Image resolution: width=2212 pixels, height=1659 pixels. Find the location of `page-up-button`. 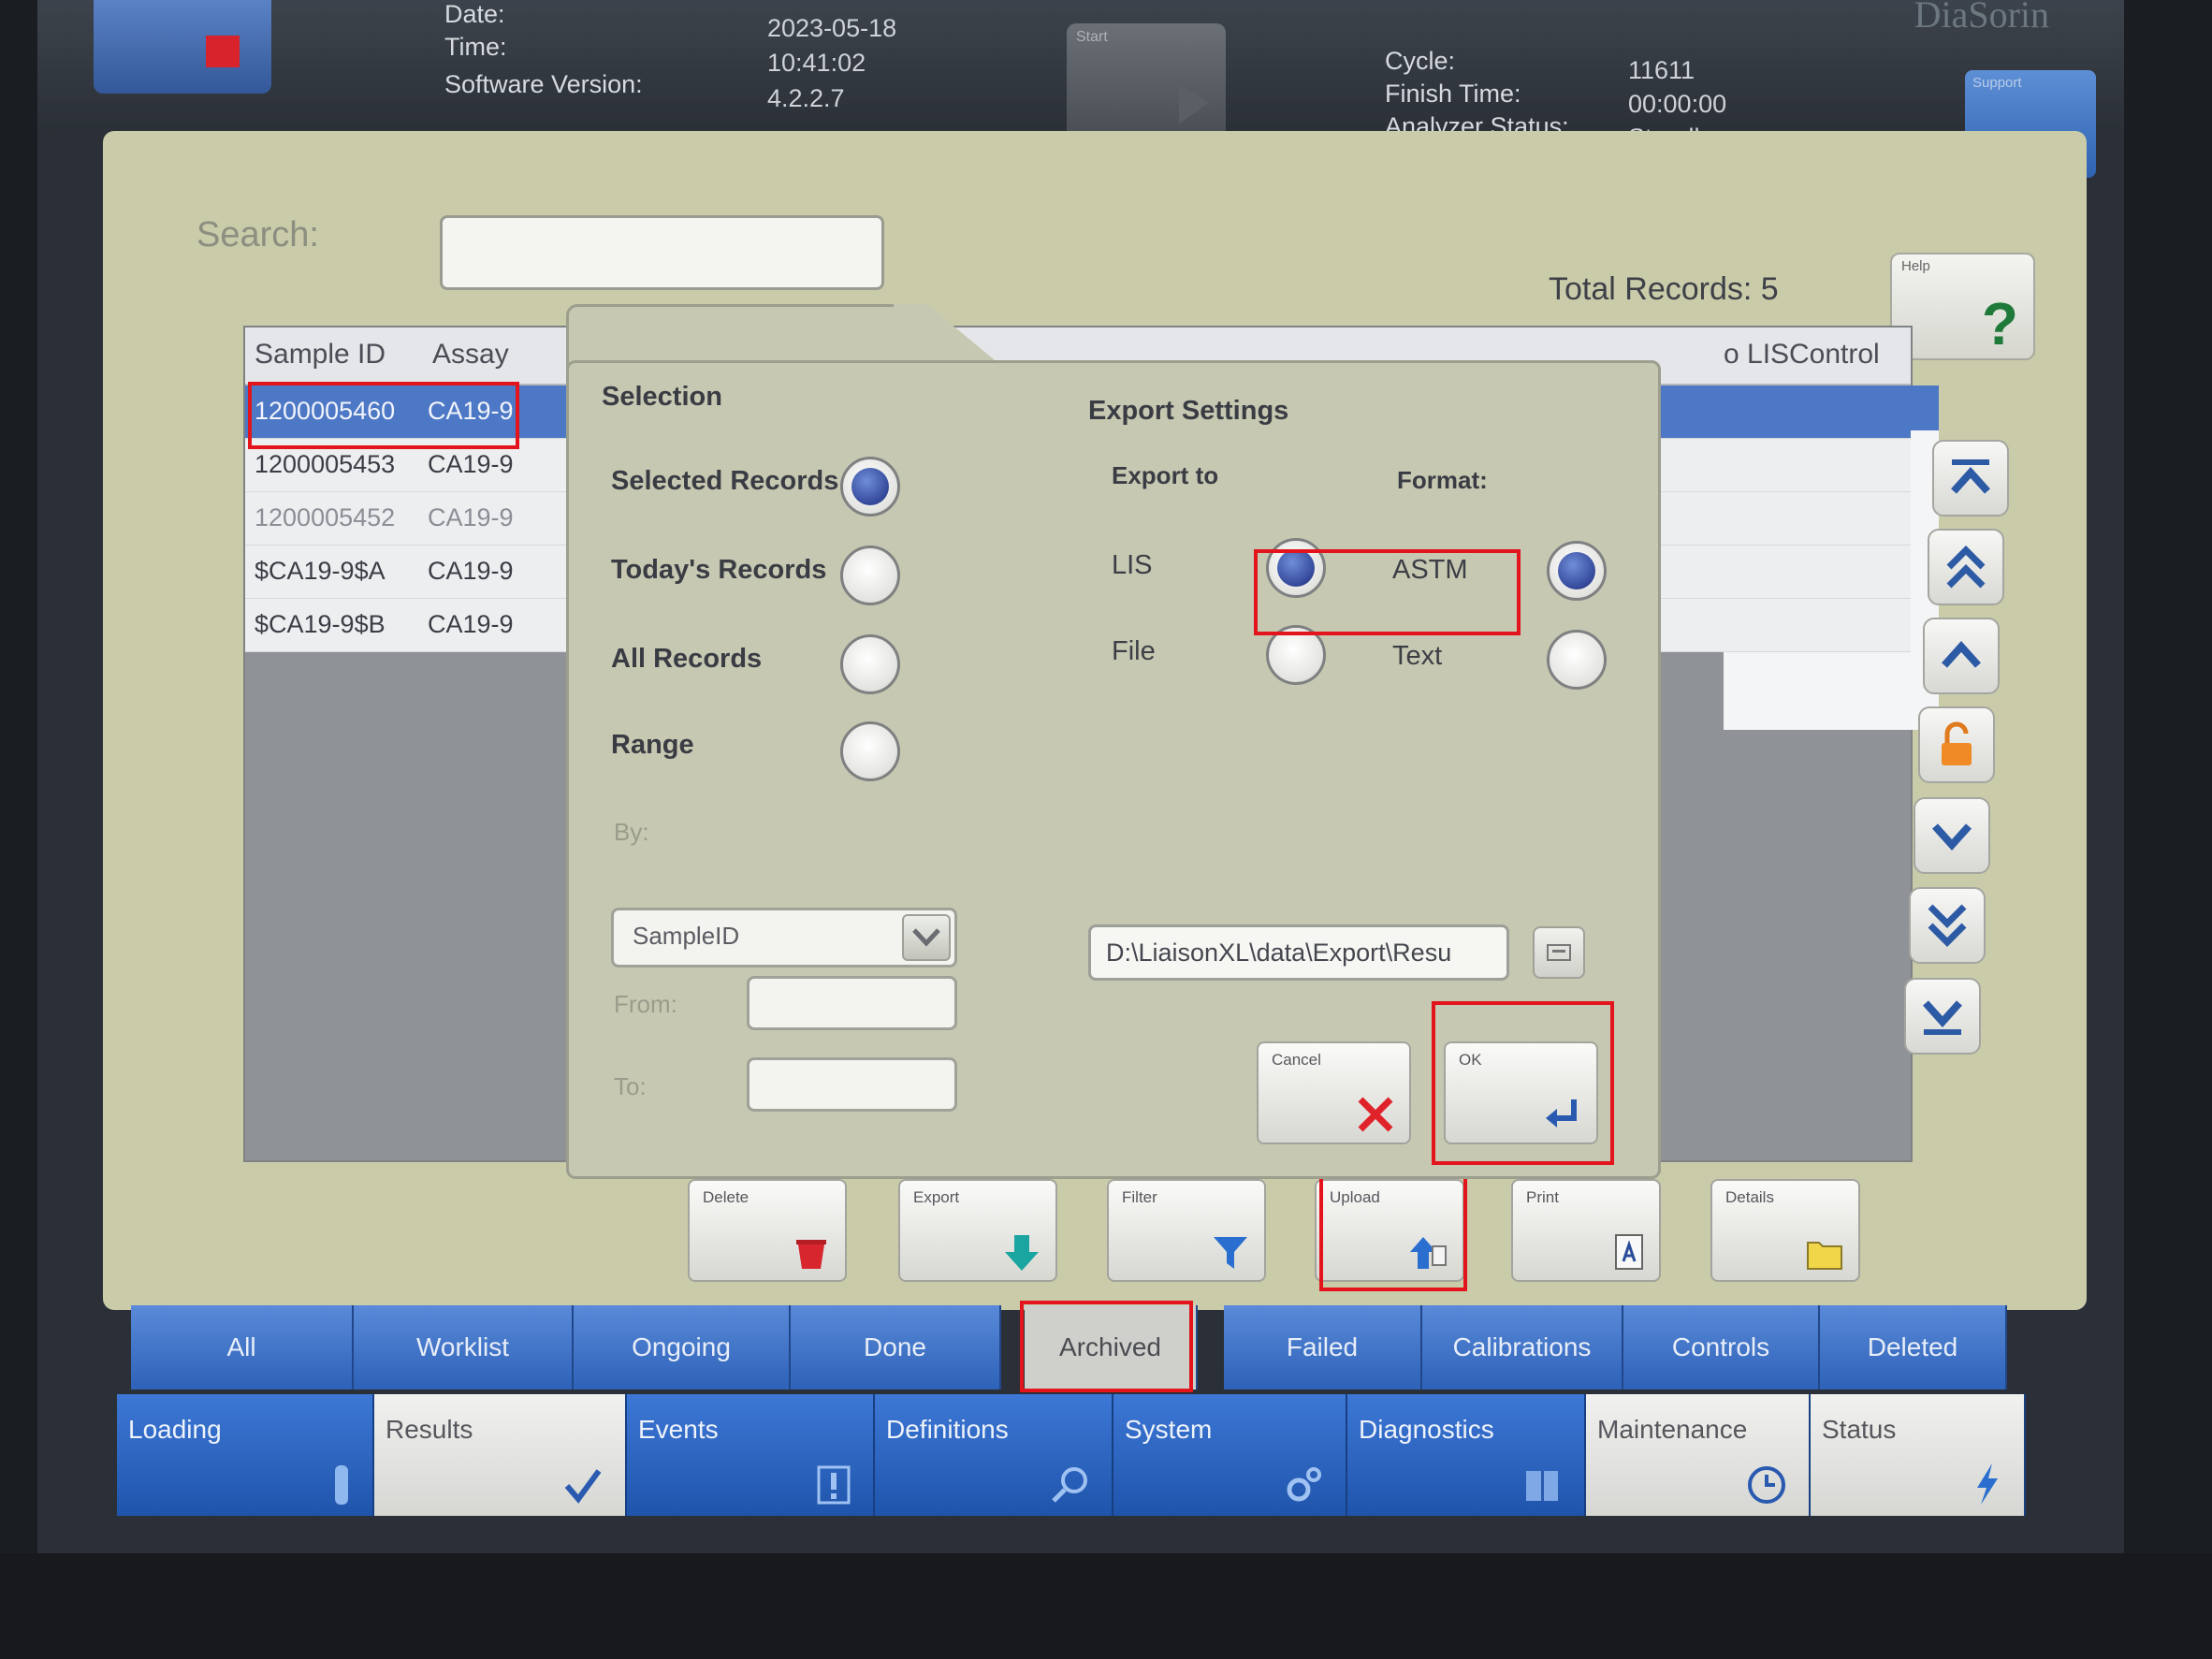

page-up-button is located at coordinates (1966, 567).